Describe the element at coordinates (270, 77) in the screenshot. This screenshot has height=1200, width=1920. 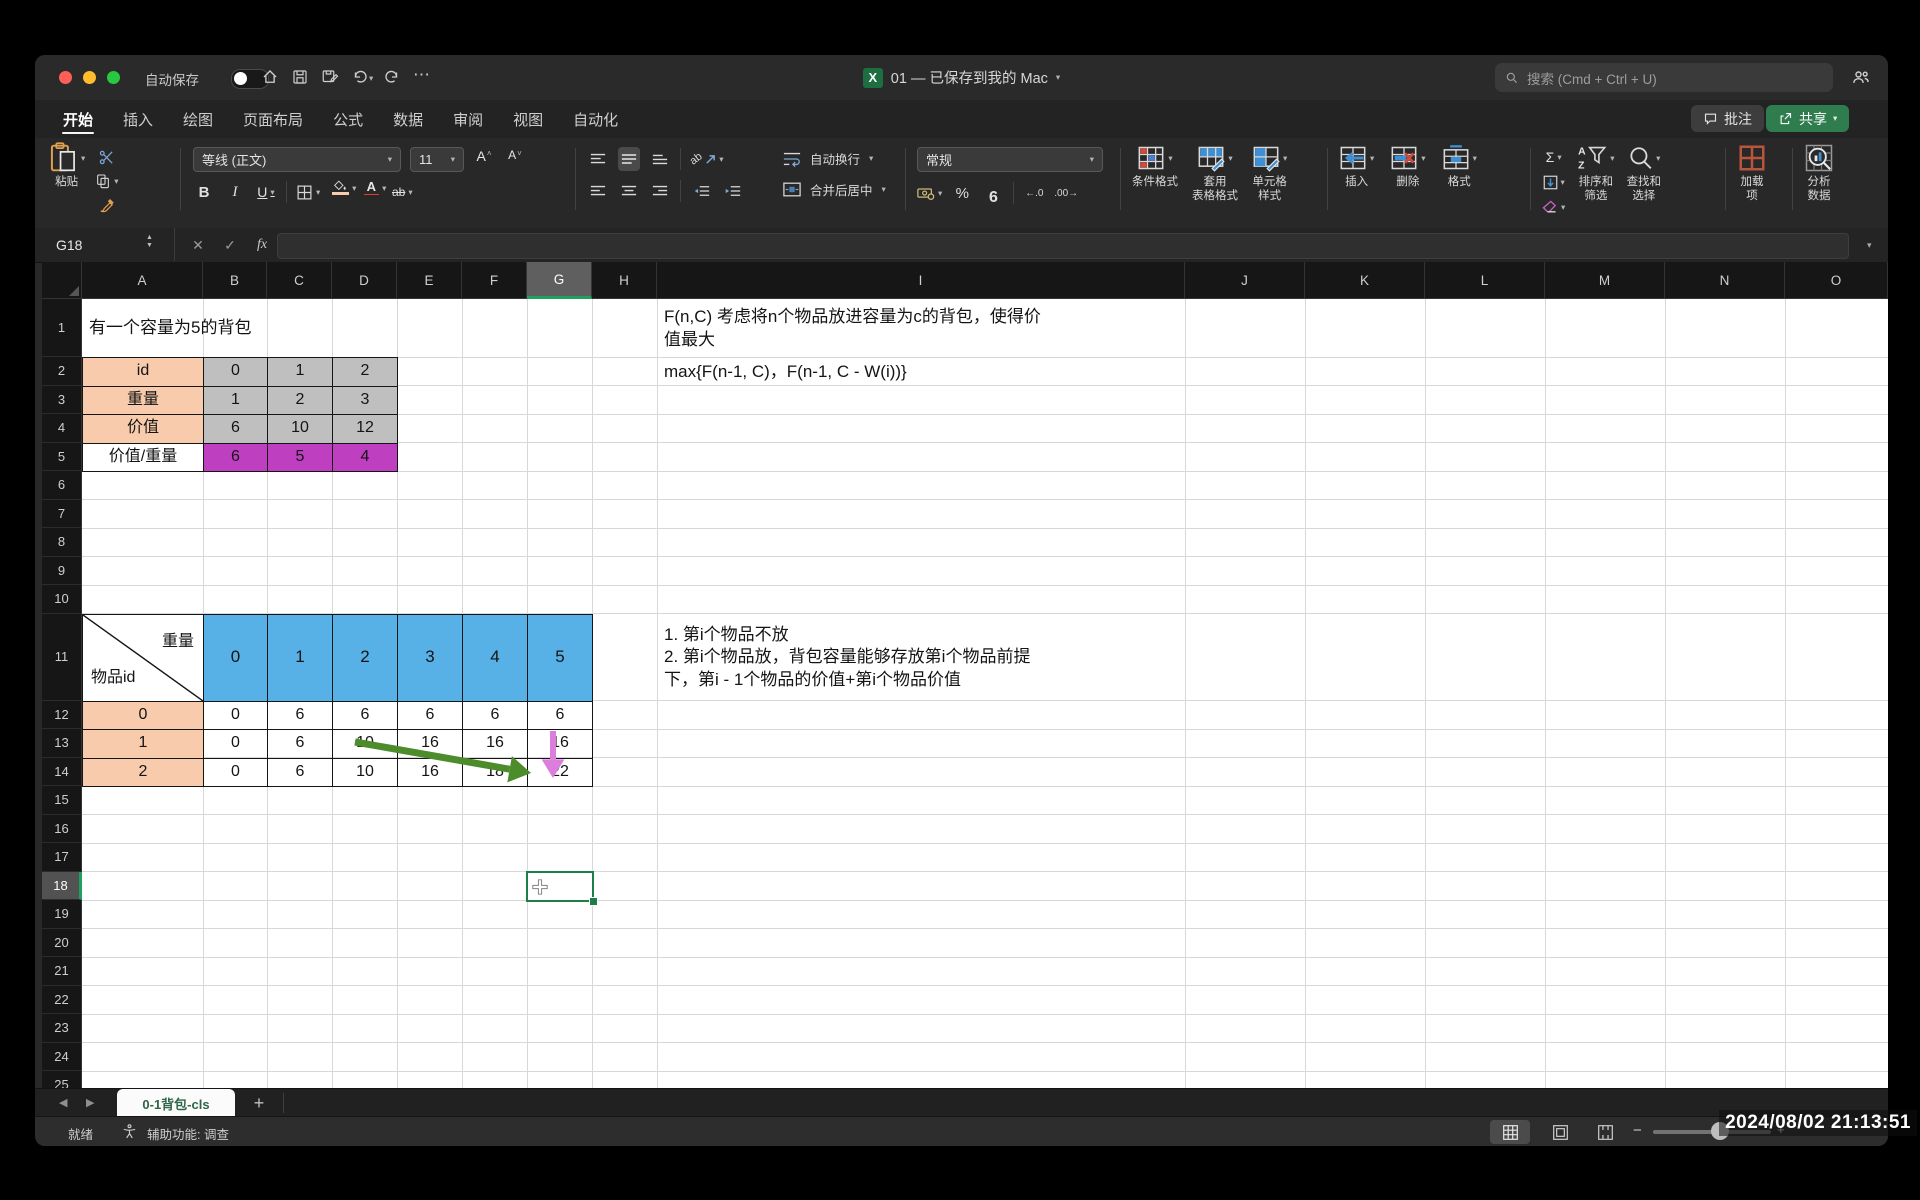
I see `home-icon` at that location.